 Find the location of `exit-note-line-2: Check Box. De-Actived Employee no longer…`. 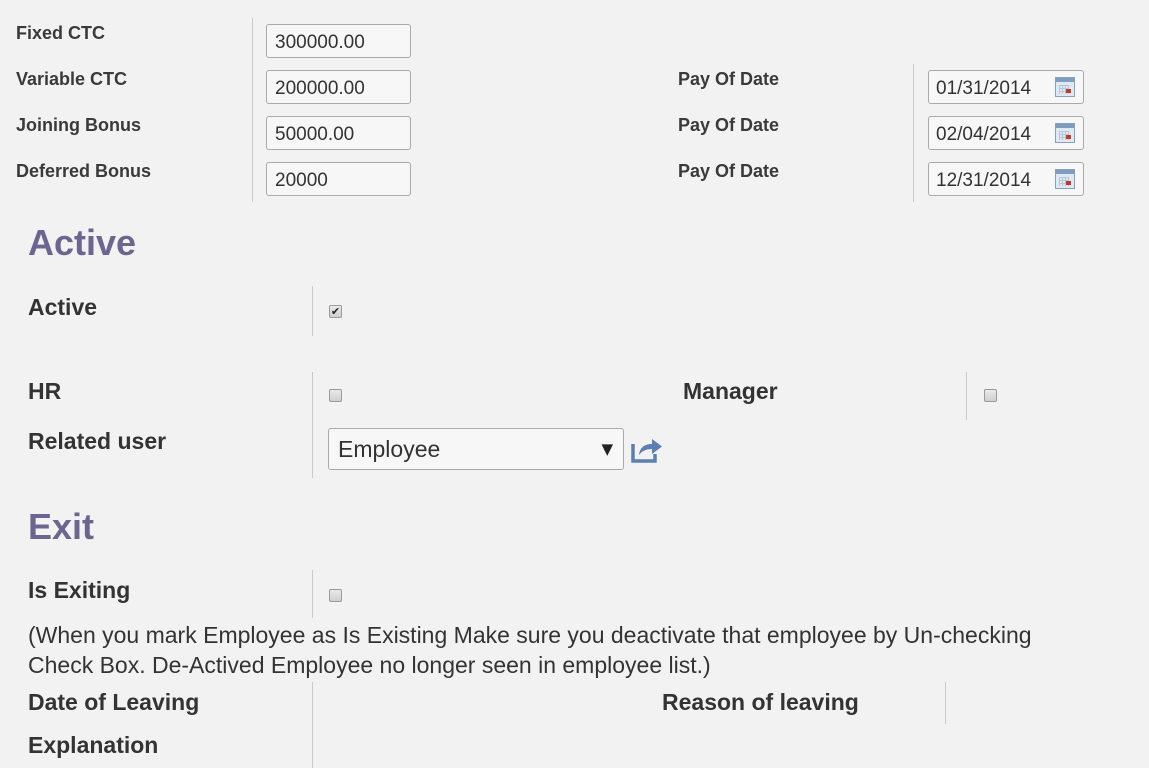

exit-note-line-2: Check Box. De-Actived Employee no longer… is located at coordinates (369, 665).